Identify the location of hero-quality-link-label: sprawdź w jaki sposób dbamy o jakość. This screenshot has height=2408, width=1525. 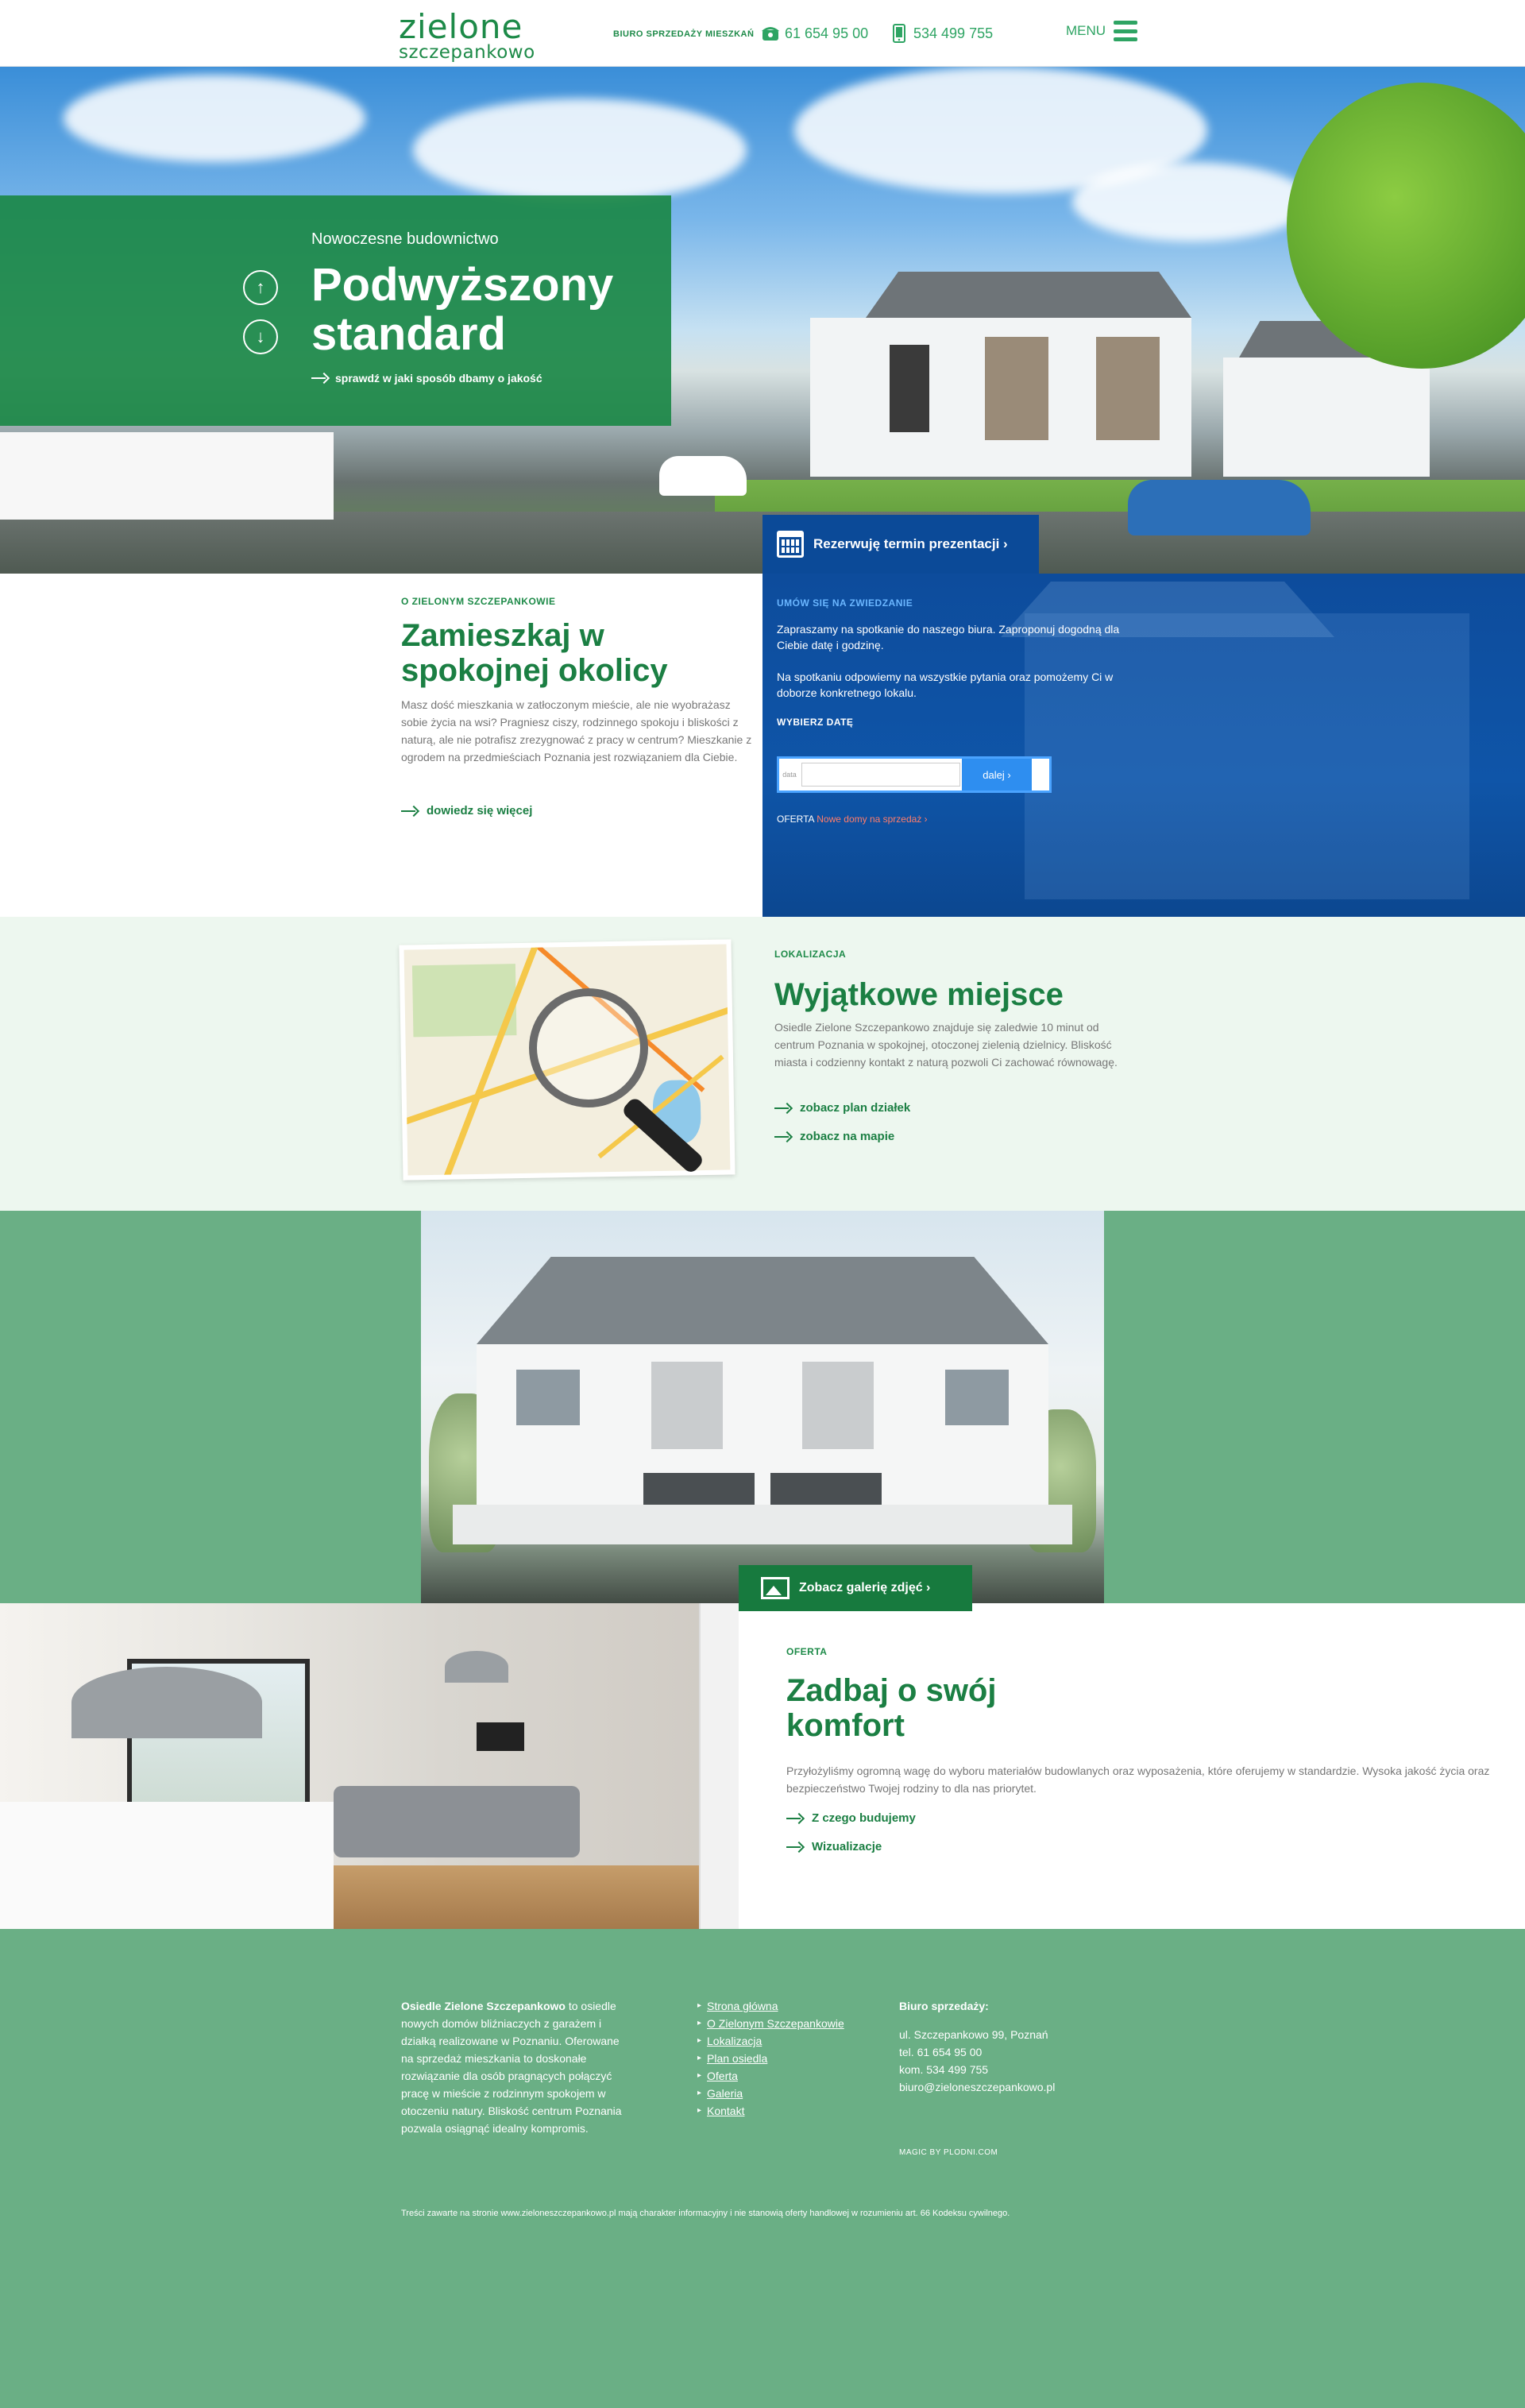
(439, 378).